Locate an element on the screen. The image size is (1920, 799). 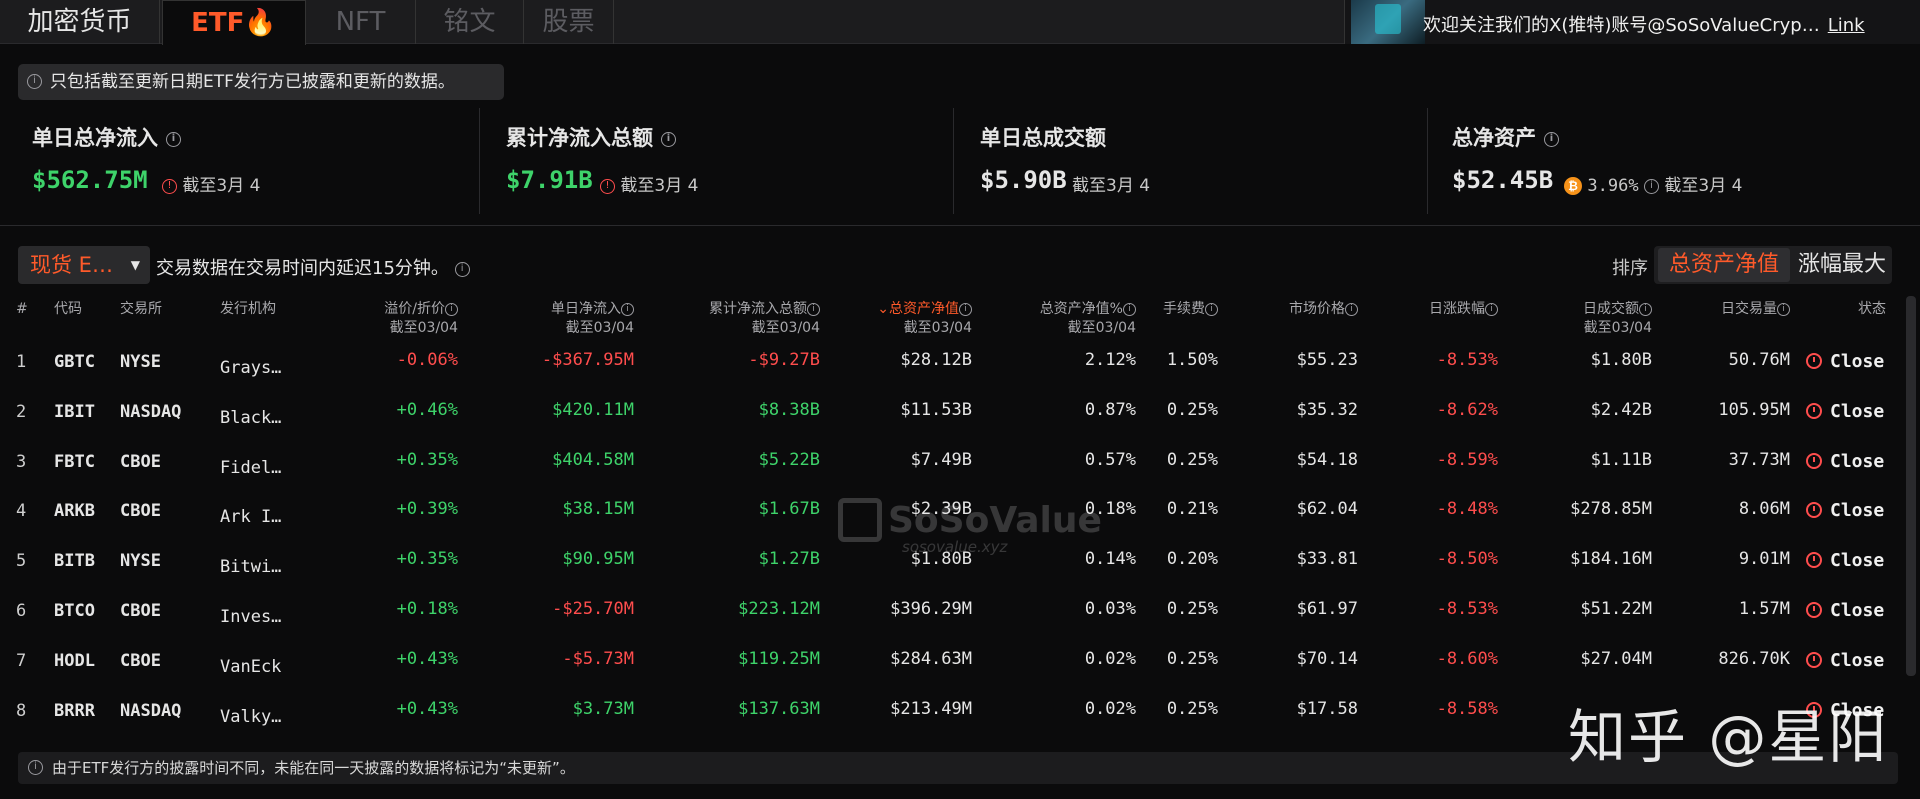
col-volume: 日交易量 i is located at coordinates (1745, 309).